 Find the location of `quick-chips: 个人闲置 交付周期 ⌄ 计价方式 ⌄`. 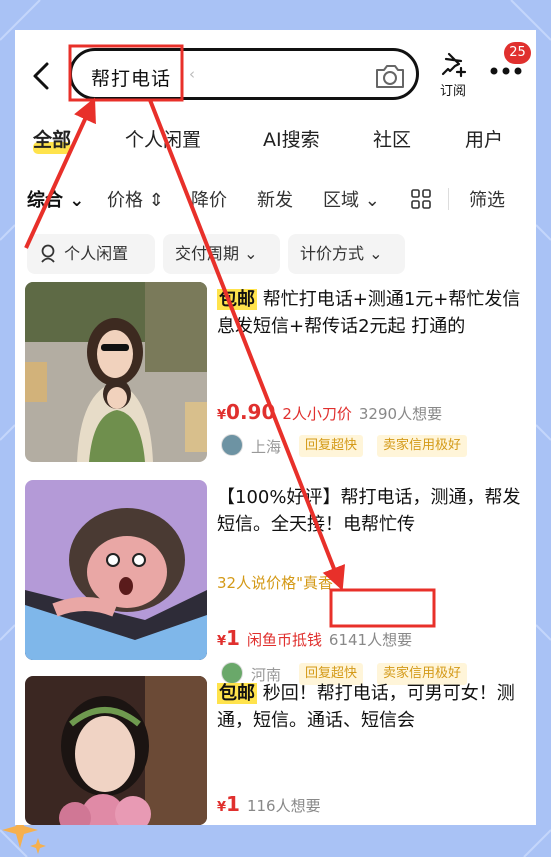

quick-chips: 个人闲置 交付周期 ⌄ 计价方式 ⌄ is located at coordinates (275, 254).